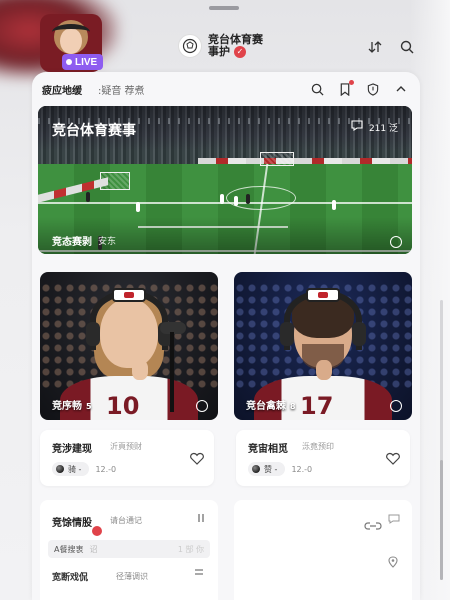 The width and height of the screenshot is (450, 600). I want to click on hero-caption: 竞态赛剥 安东, so click(84, 240).